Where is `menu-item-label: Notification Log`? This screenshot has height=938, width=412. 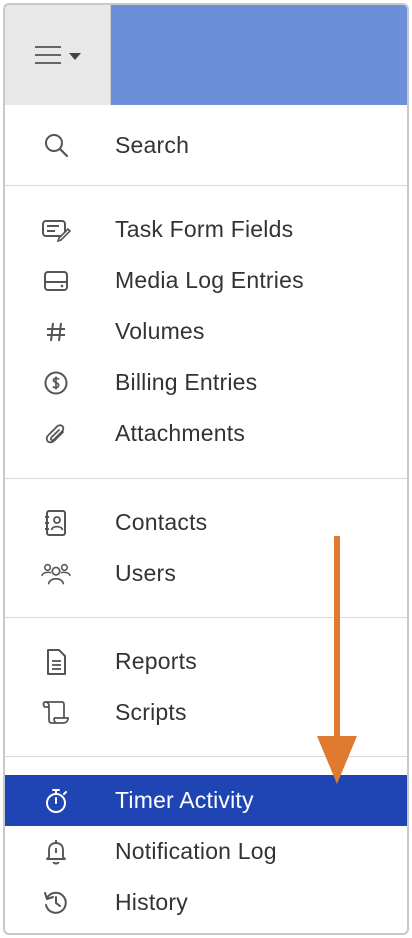 menu-item-label: Notification Log is located at coordinates (196, 851).